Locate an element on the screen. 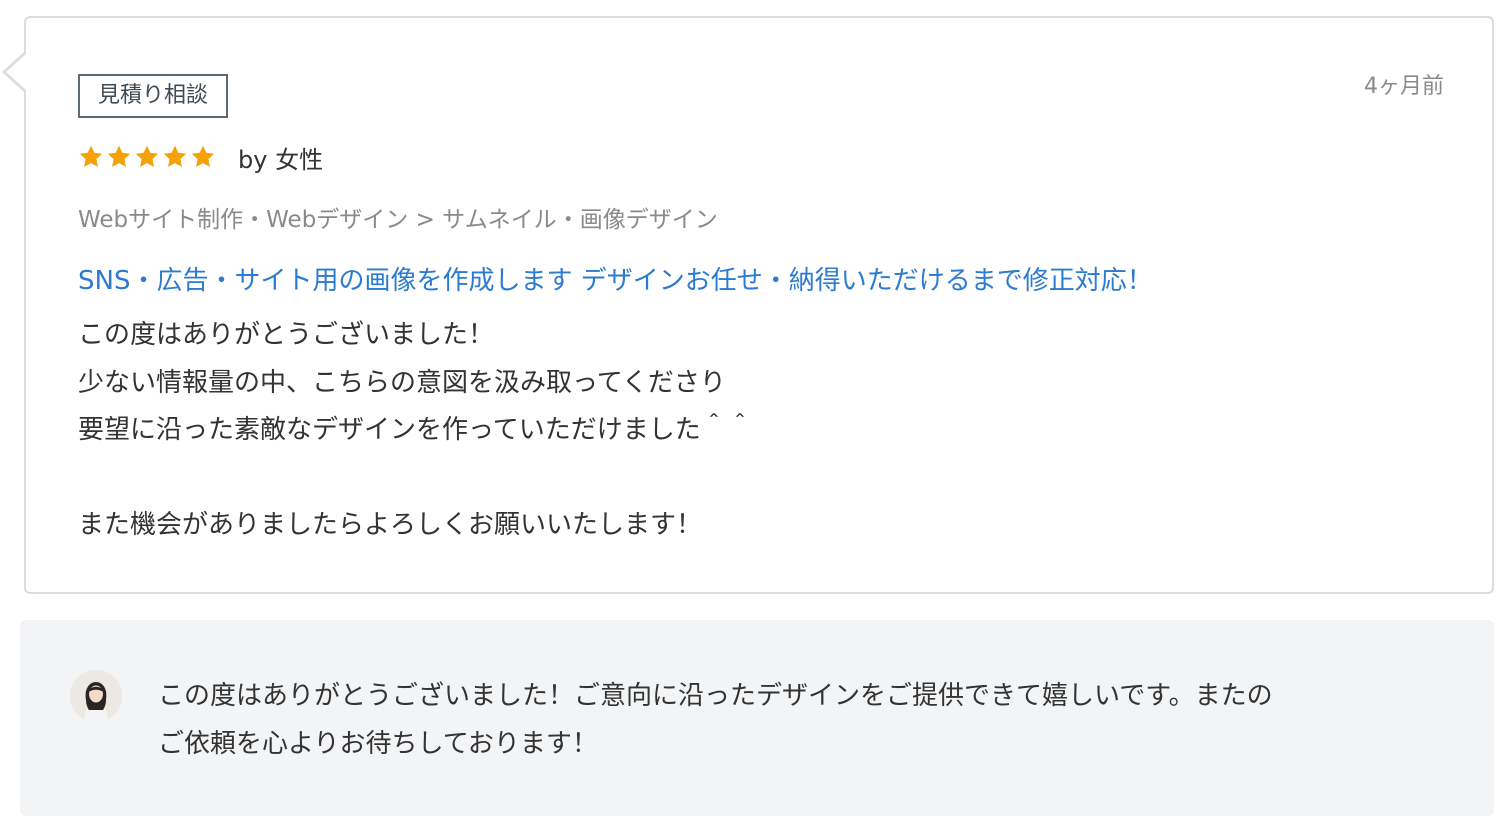  comment-line: この度はありがとうございました！ is located at coordinates (286, 335).